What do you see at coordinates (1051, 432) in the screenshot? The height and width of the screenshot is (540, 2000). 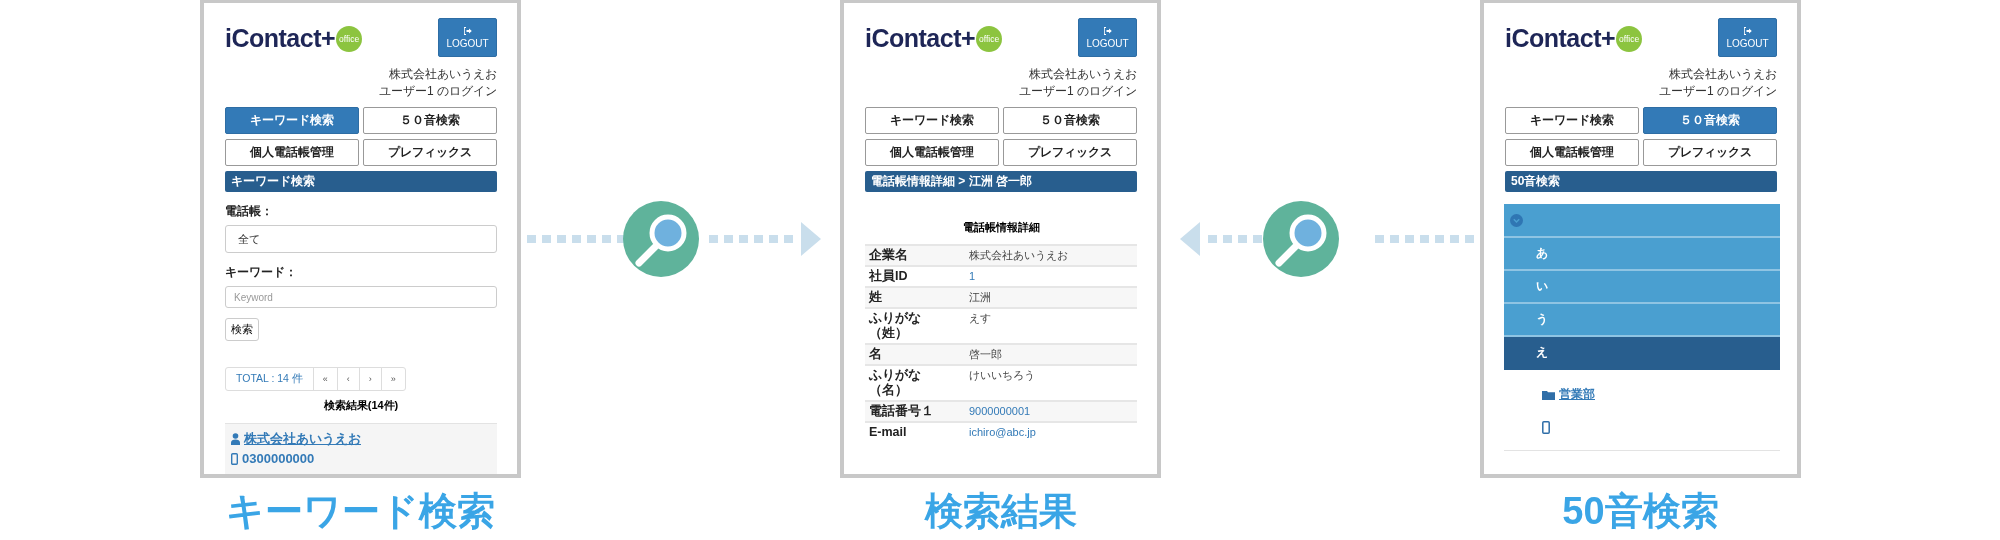 I see `field-value: ichiro@abc.jp` at bounding box center [1051, 432].